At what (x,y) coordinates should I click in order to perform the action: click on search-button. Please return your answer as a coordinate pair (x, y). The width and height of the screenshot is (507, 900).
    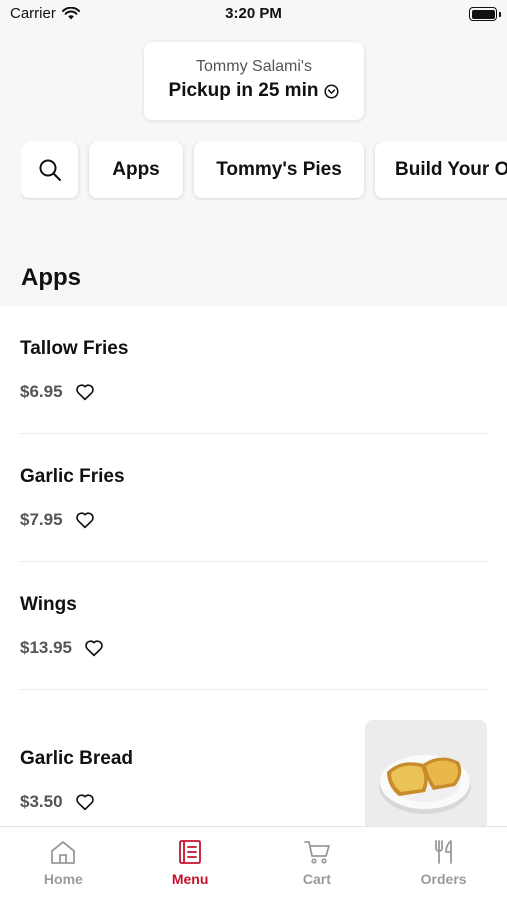
    Looking at the image, I should click on (49, 170).